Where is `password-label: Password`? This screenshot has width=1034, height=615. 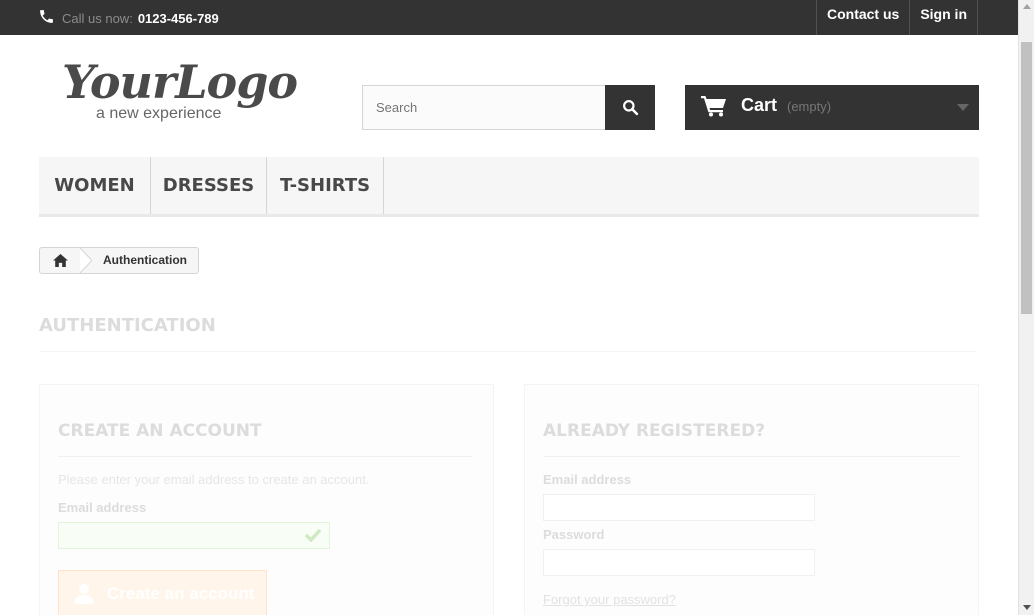
password-label: Password is located at coordinates (574, 534).